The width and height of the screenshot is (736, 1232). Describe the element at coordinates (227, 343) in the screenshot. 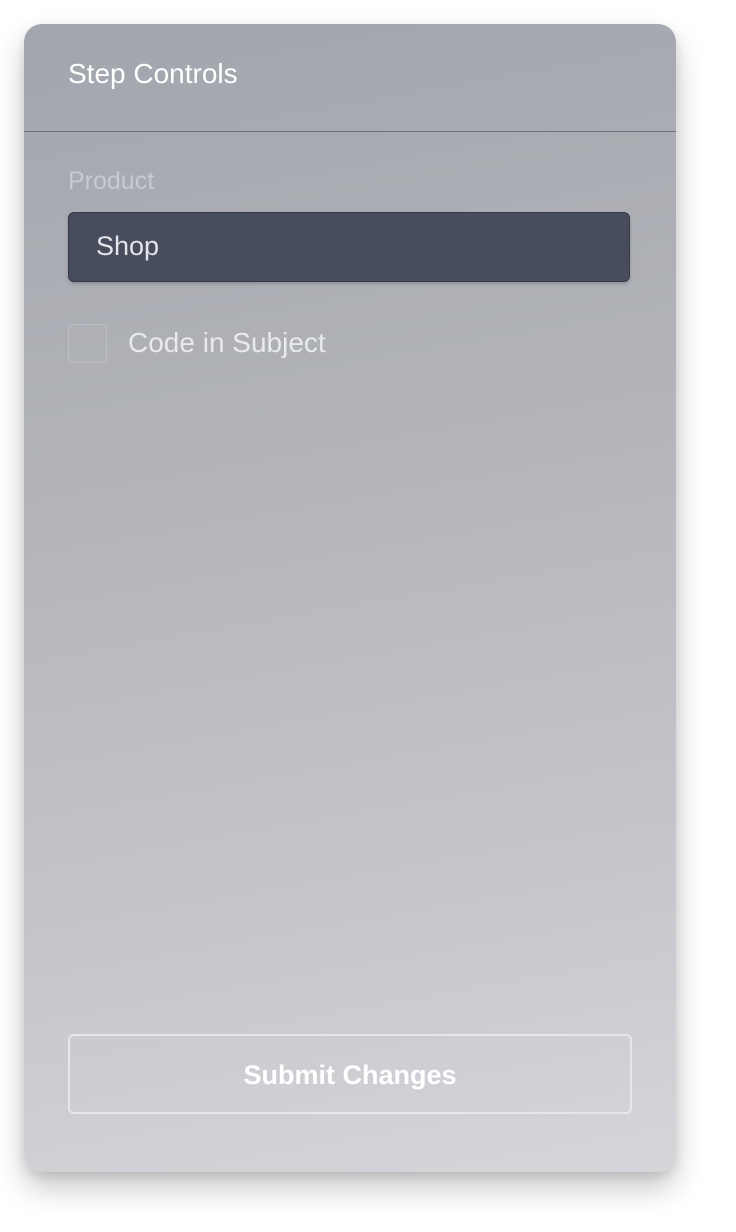

I see `code-in-subject-label: Code in Subject` at that location.